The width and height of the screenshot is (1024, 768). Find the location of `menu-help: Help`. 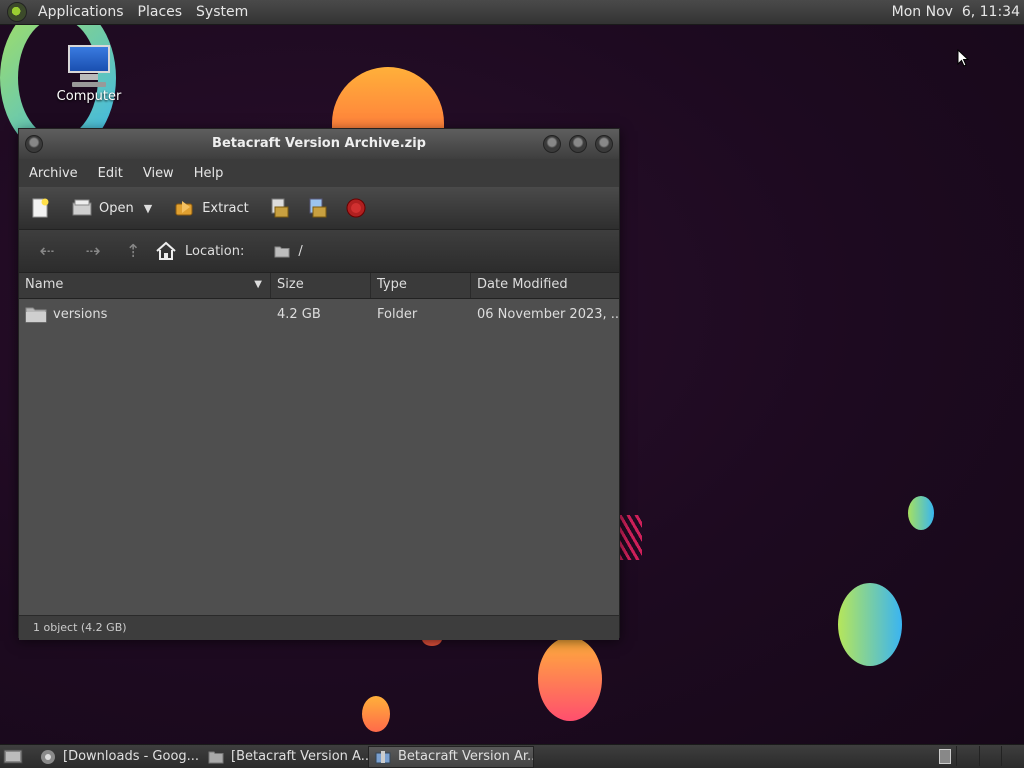

menu-help: Help is located at coordinates (209, 173).